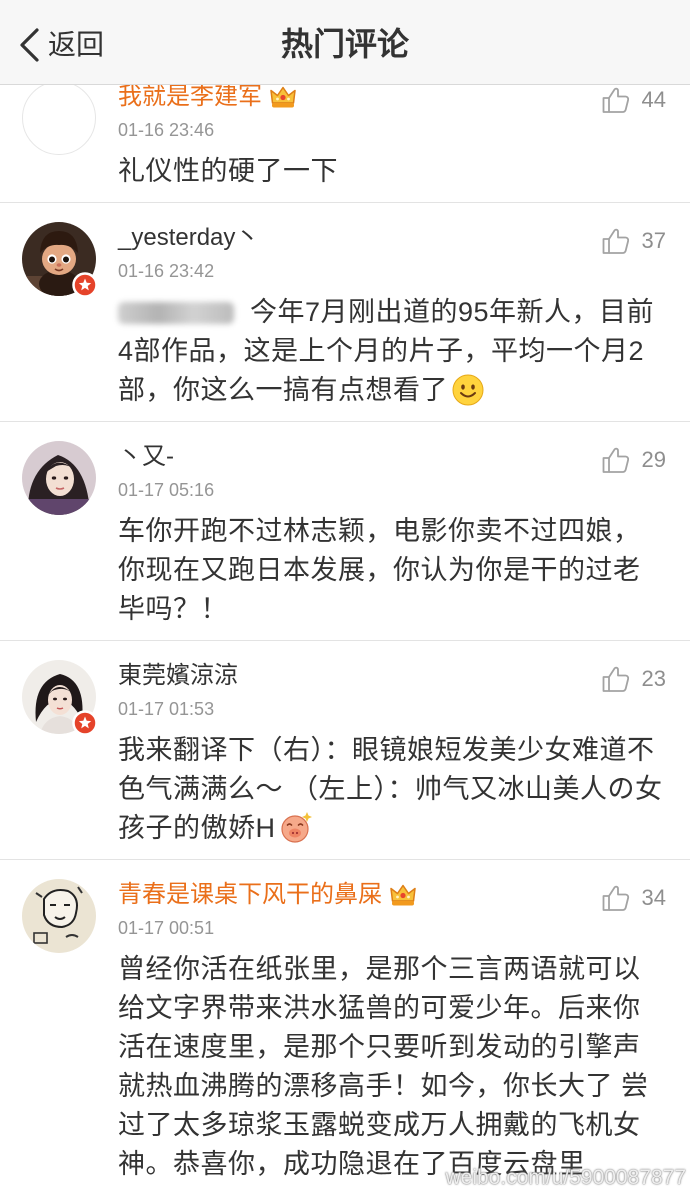 This screenshot has height=1192, width=690. Describe the element at coordinates (166, 271) in the screenshot. I see `timestamp: 01-16 23:42` at that location.